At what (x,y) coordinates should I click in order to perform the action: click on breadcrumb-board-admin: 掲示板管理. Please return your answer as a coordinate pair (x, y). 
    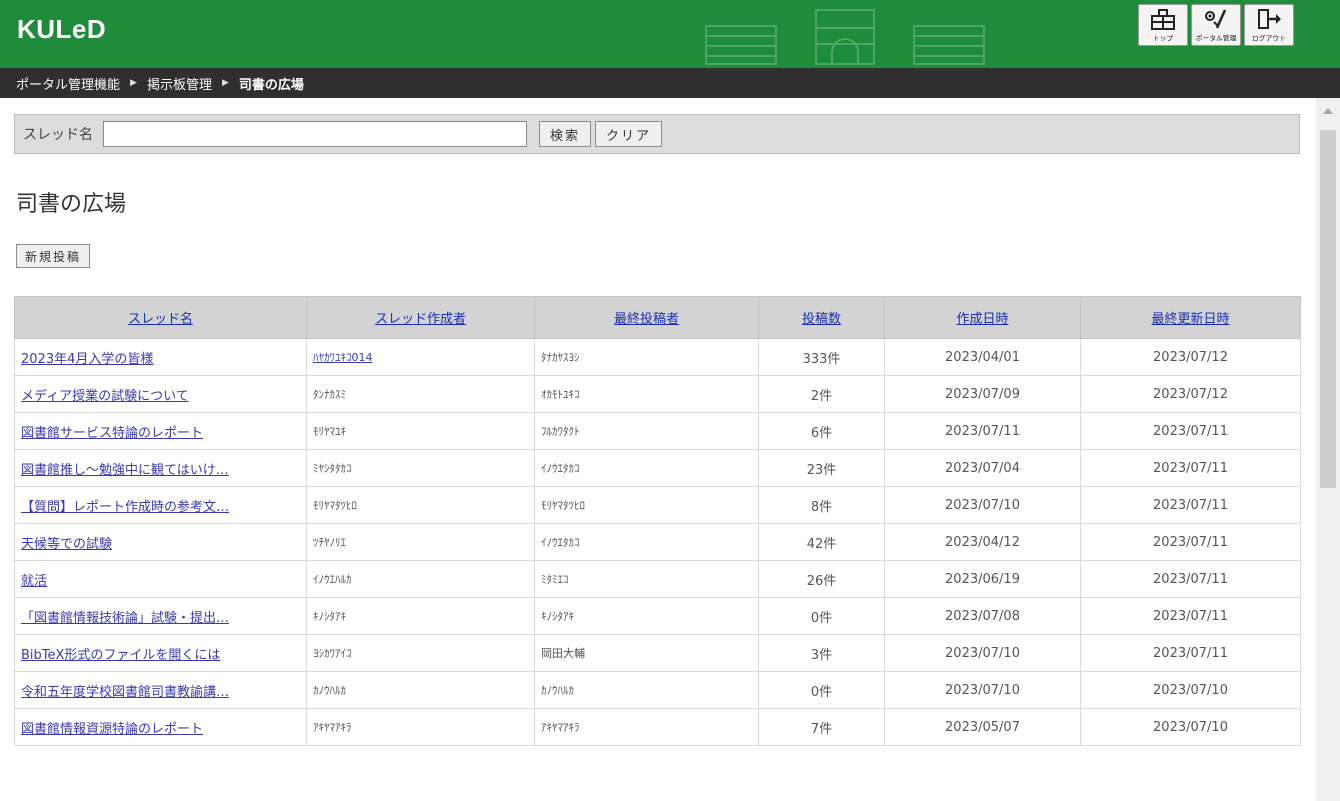
    Looking at the image, I should click on (179, 83).